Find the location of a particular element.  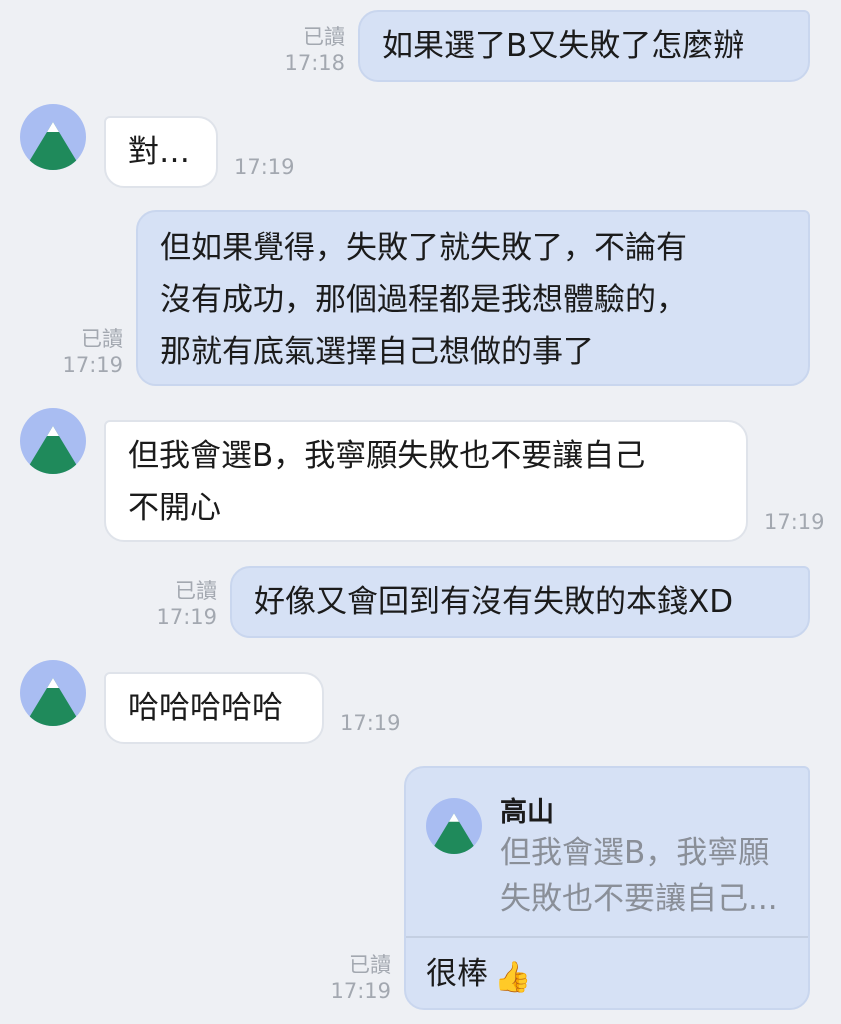

quoted-text-line: 但我會選B，我寧願 is located at coordinates (635, 853).